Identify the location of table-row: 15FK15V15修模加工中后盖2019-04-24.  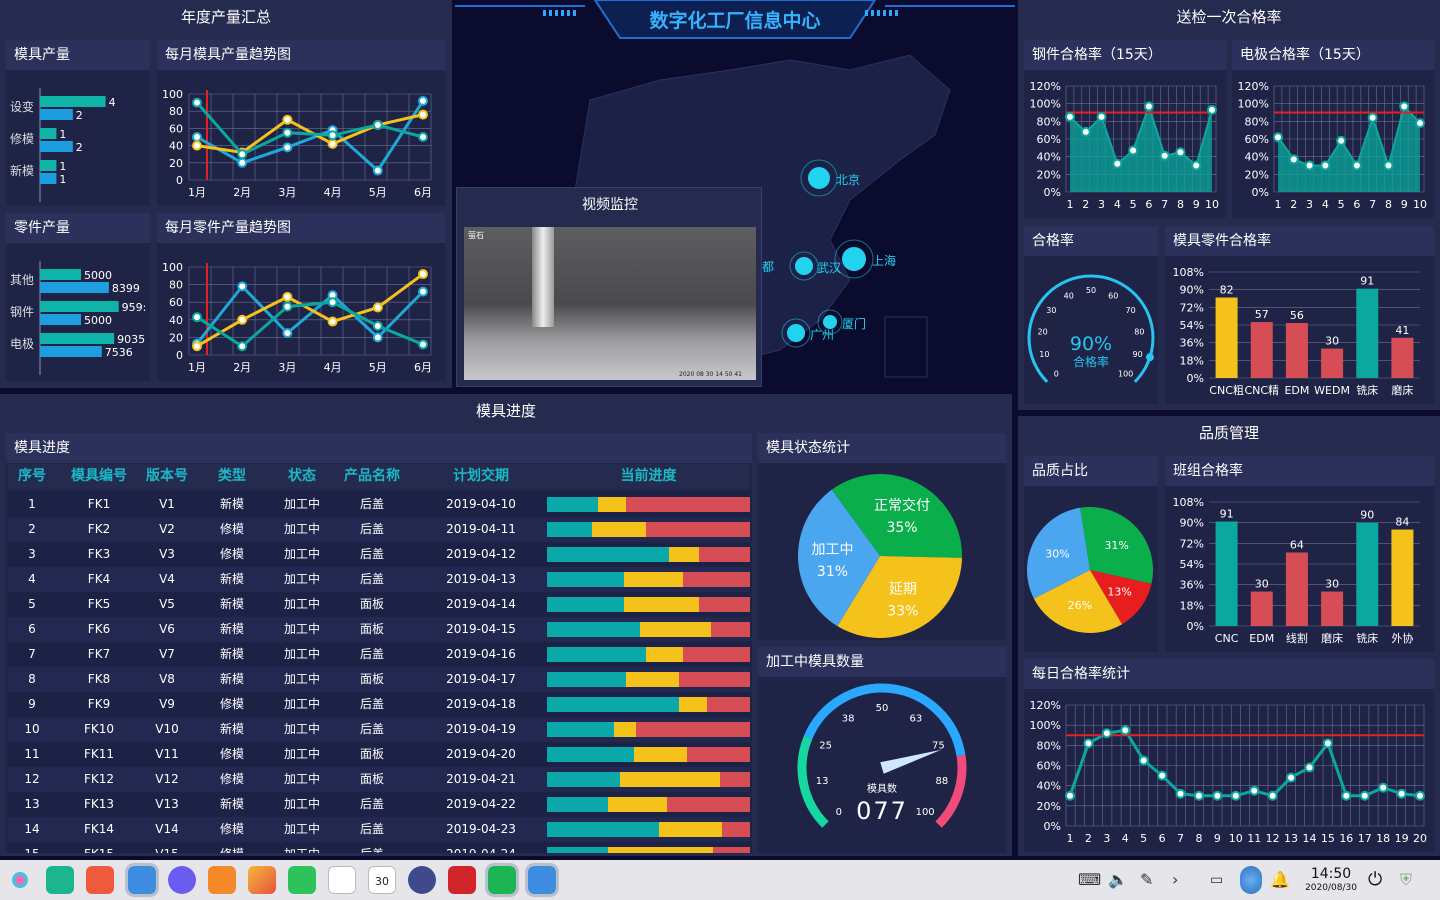
(379, 847).